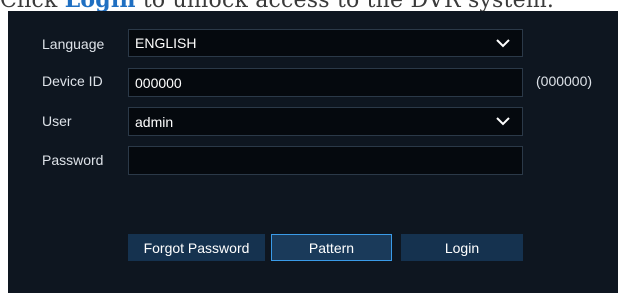 The height and width of the screenshot is (293, 618). I want to click on pattern-button: Pattern, so click(331, 247).